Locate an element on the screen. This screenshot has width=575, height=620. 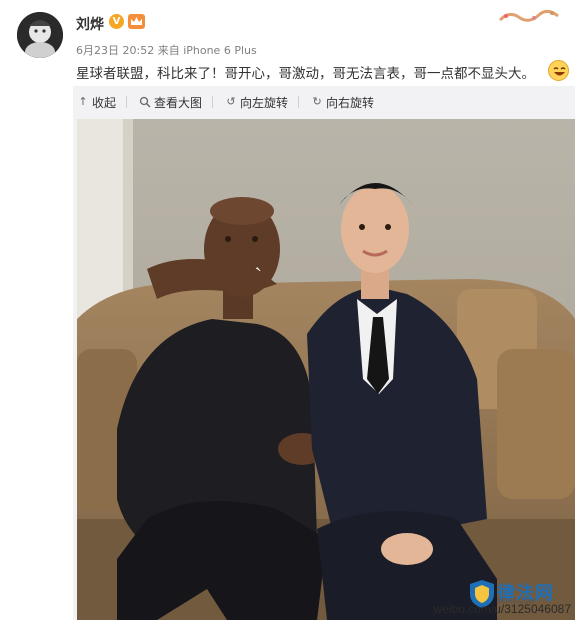
collapse-button: ↑ 收起 is located at coordinates (96, 102).